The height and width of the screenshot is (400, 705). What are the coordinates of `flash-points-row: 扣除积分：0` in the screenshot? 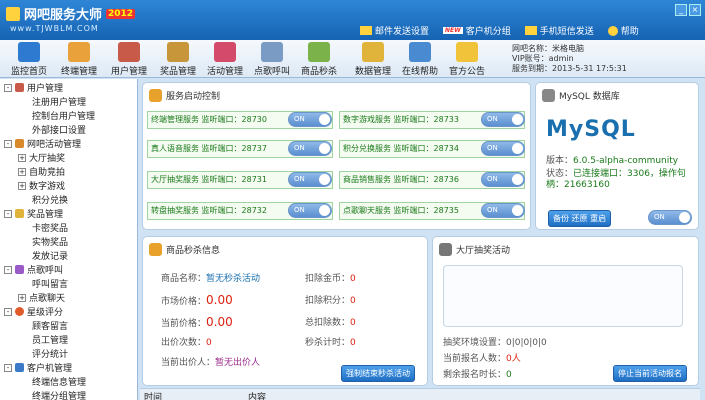 It's located at (330, 299).